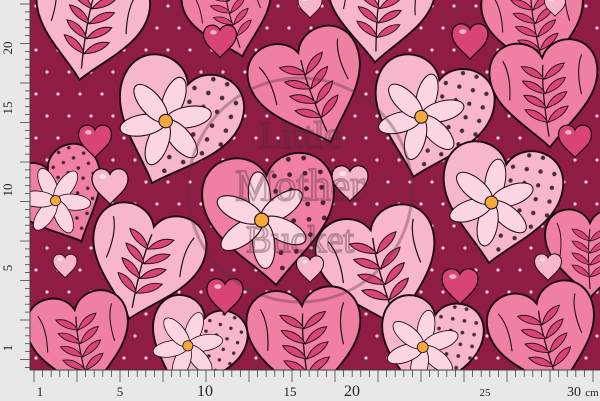 This screenshot has height=401, width=600. I want to click on ruler-bottom-label-5: 5, so click(120, 391).